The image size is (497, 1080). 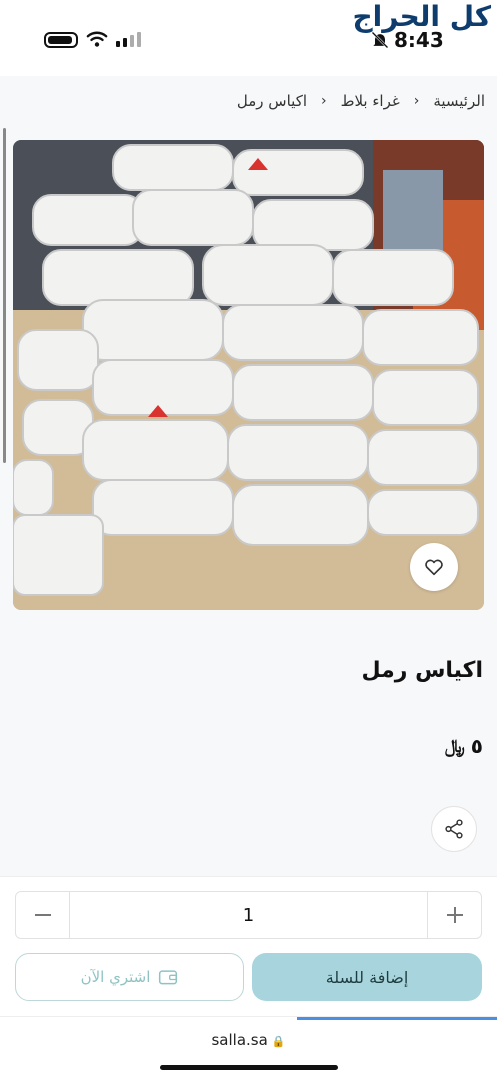 What do you see at coordinates (397, 1018) in the screenshot?
I see `page-load-progress` at bounding box center [397, 1018].